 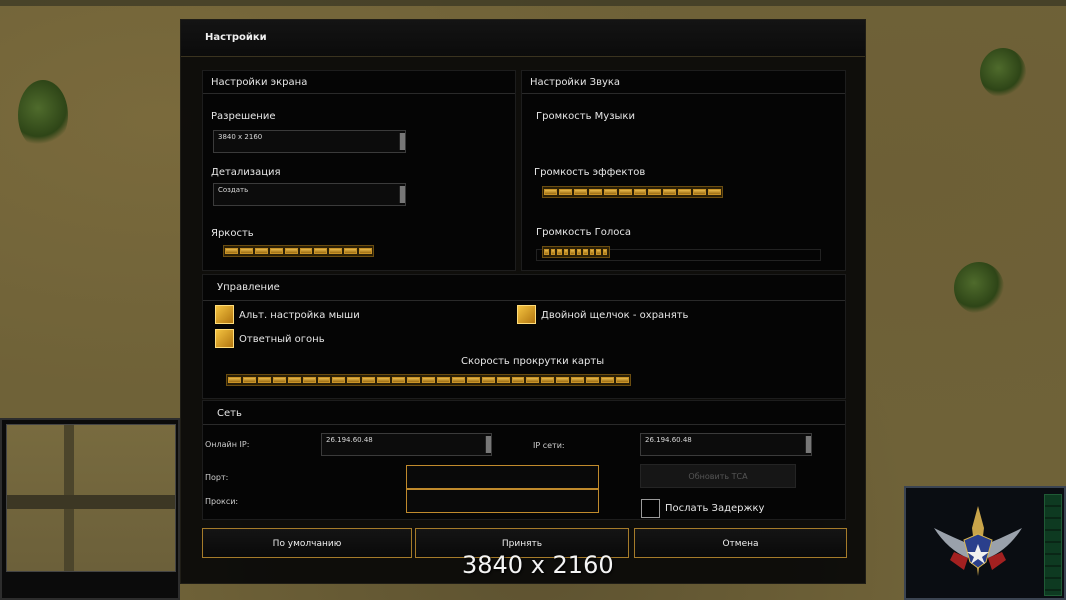 I want to click on effects-volume-slider, so click(x=632, y=192).